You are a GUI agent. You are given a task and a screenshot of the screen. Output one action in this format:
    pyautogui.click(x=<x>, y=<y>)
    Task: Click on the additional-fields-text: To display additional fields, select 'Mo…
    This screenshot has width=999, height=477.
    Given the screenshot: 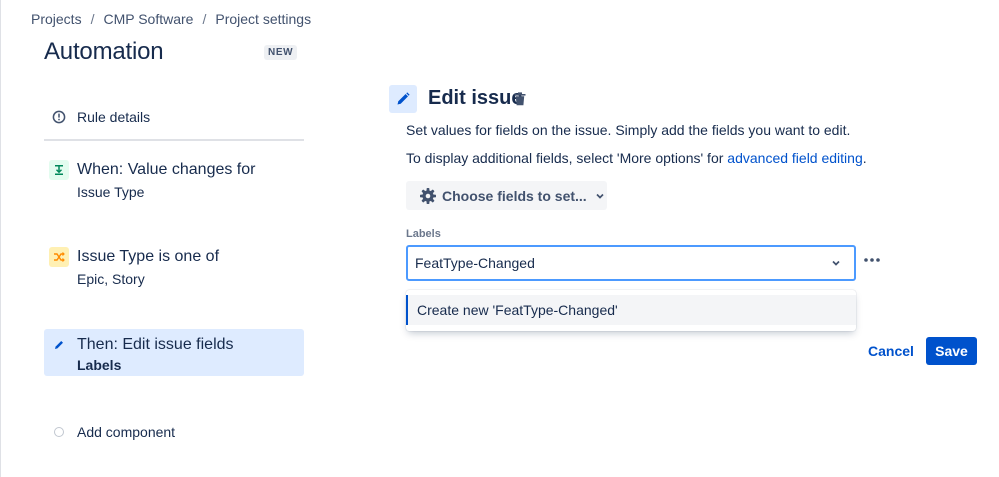 What is the action you would take?
    pyautogui.click(x=636, y=158)
    